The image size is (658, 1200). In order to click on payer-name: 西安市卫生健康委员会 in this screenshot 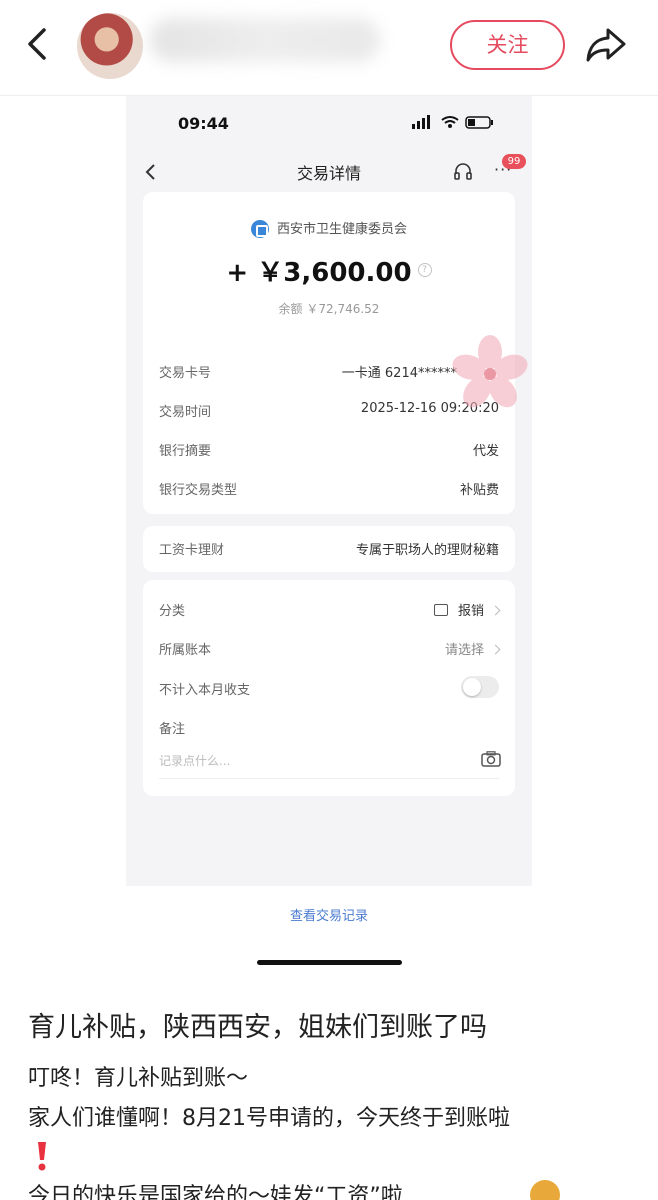, I will do `click(329, 228)`.